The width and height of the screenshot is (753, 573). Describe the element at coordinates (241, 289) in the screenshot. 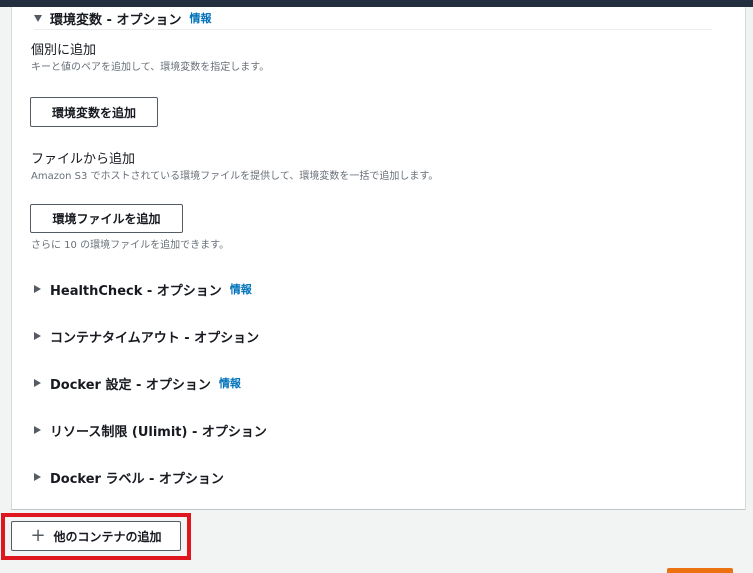

I see `healthcheck-info-link: 情報` at that location.